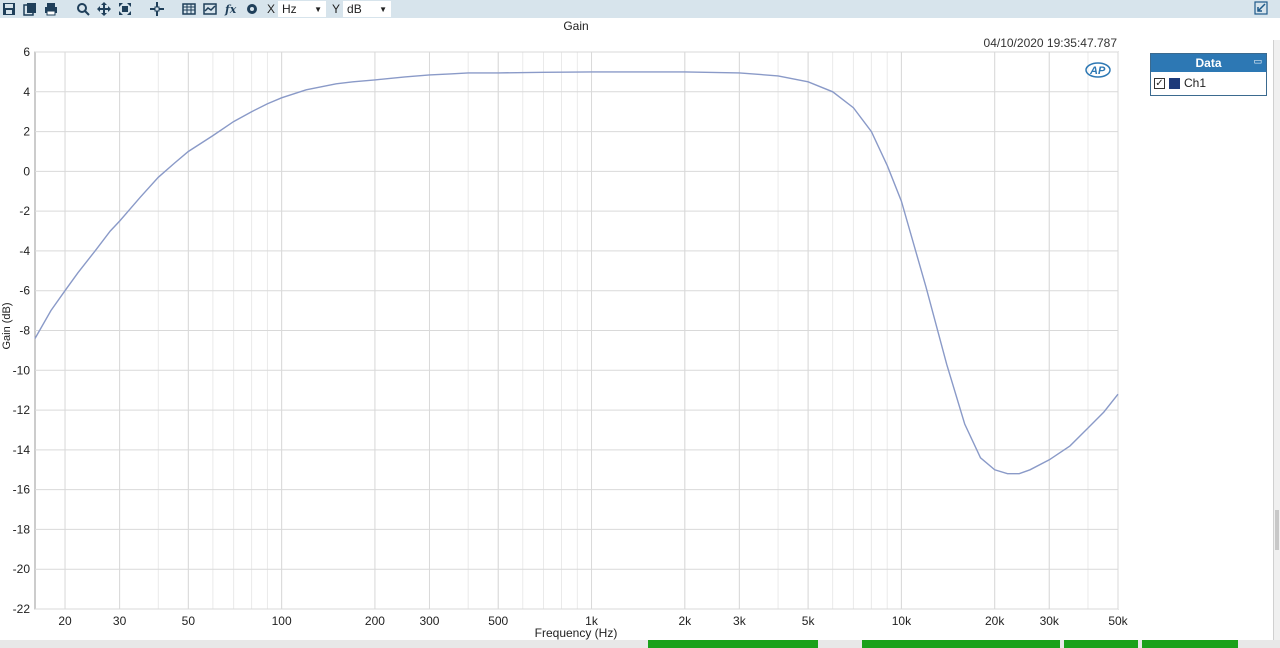  Describe the element at coordinates (65, 621) in the screenshot. I see `x-tick-label: 20` at that location.